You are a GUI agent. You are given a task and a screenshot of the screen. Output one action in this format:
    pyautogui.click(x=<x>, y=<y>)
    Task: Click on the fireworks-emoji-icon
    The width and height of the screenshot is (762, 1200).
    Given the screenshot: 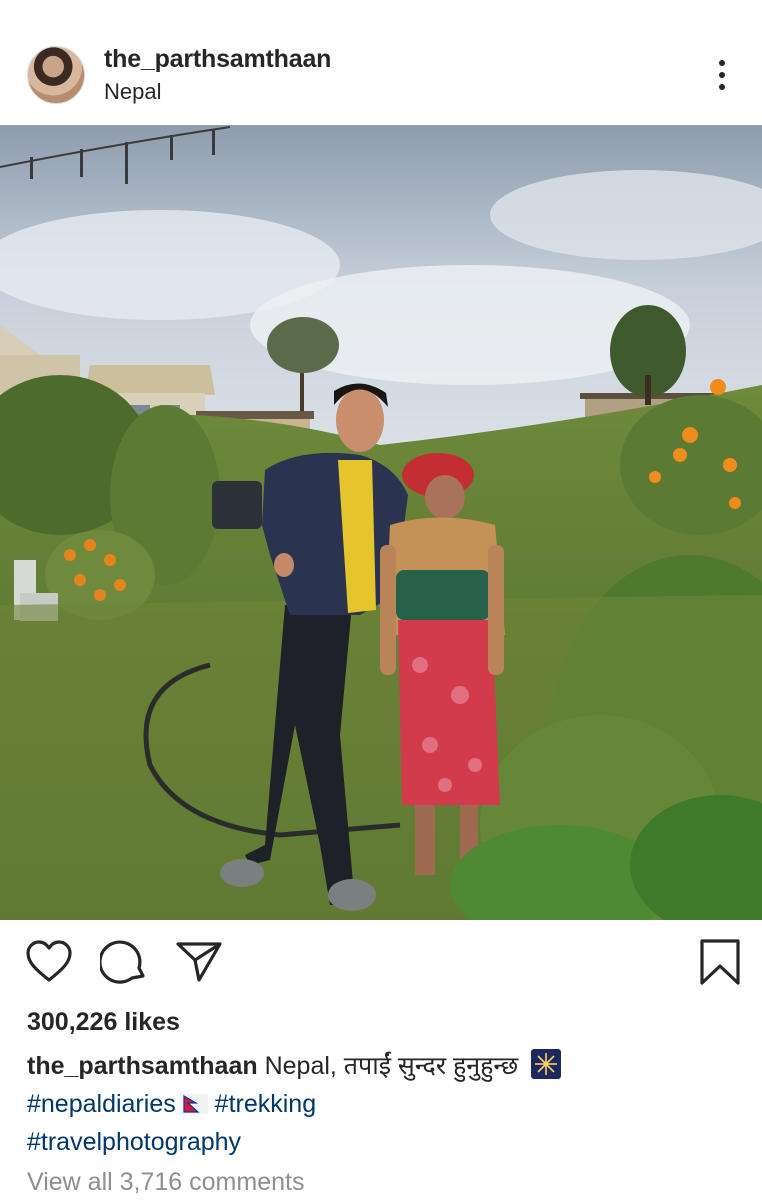 What is the action you would take?
    pyautogui.click(x=546, y=1064)
    